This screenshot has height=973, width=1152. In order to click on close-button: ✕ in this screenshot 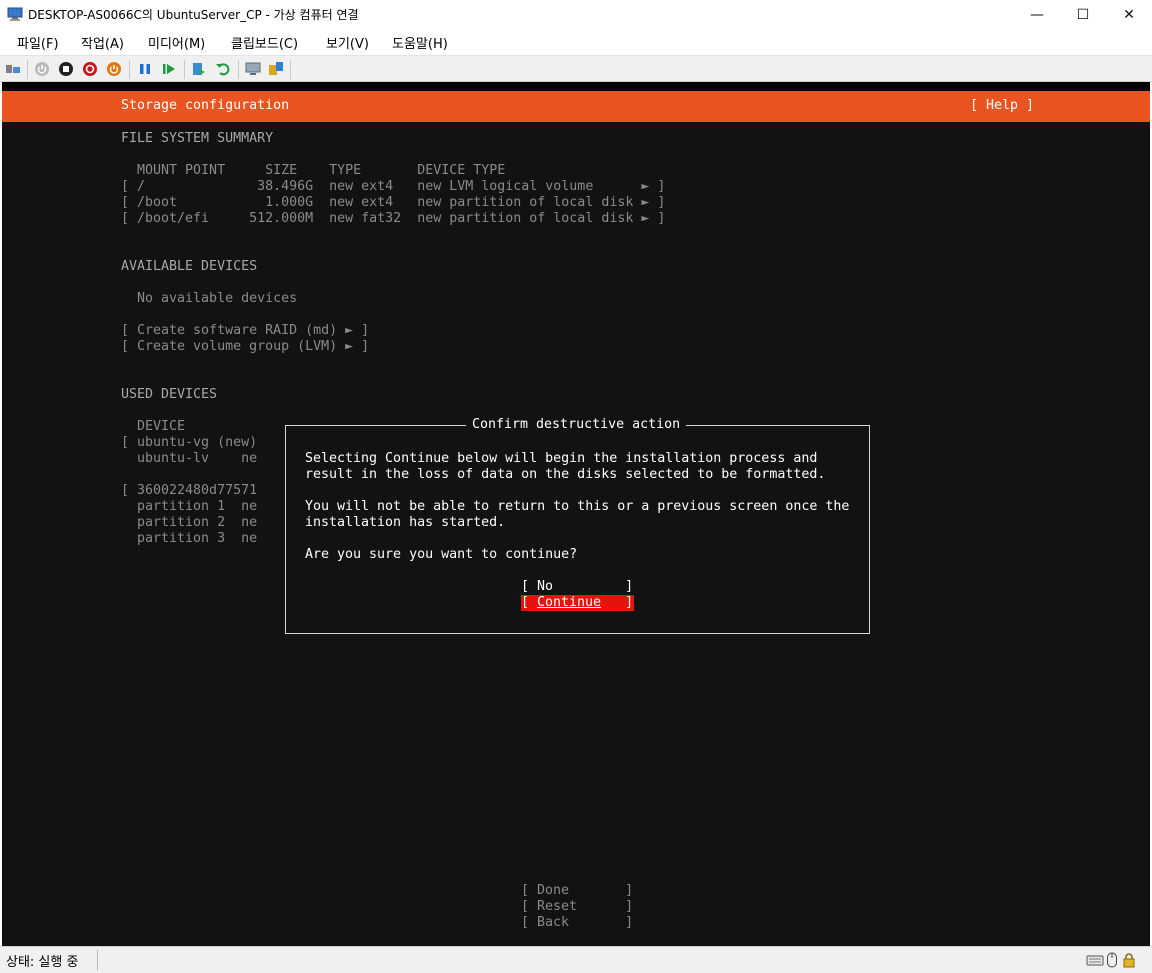, I will do `click(1129, 14)`.